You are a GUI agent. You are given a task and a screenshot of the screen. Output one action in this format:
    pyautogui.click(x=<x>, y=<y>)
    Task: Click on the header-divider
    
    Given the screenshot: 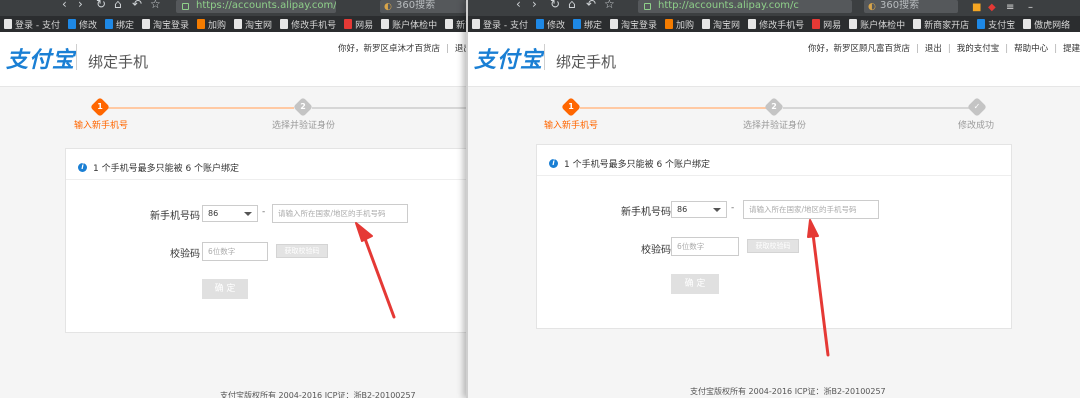 What is the action you would take?
    pyautogui.click(x=544, y=57)
    